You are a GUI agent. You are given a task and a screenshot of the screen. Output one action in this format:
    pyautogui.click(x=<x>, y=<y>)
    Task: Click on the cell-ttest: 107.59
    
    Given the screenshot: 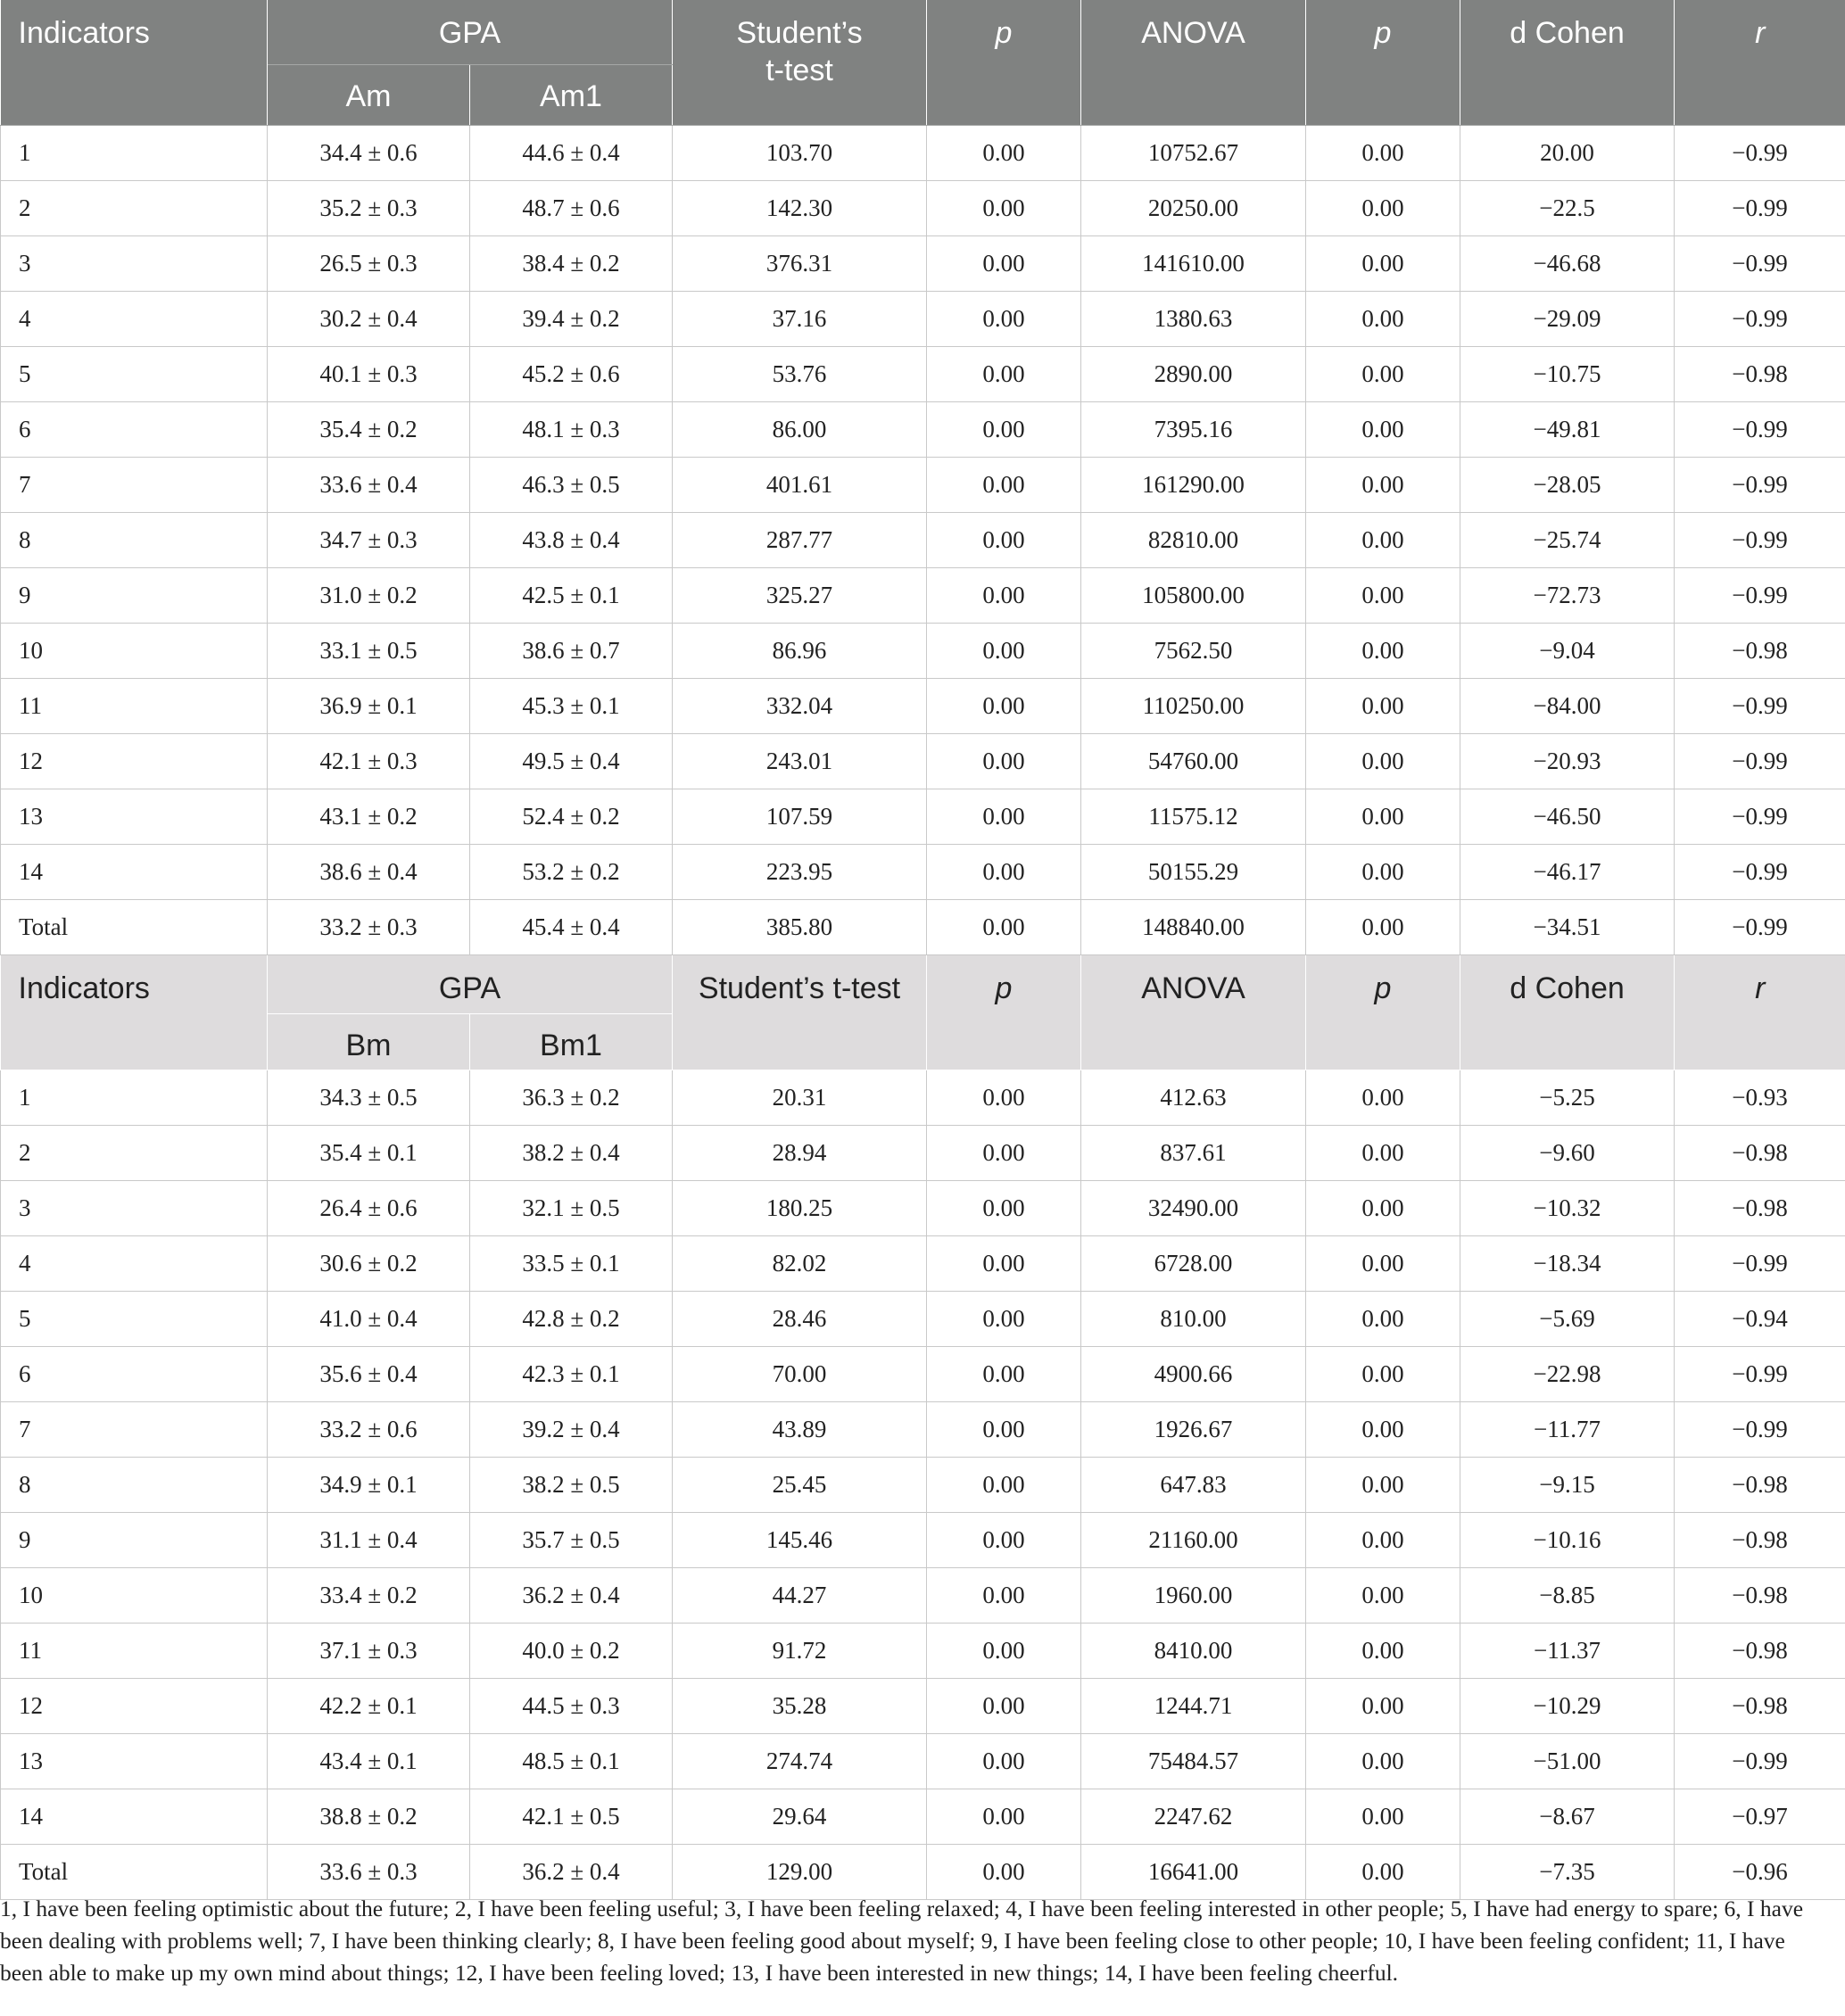 What is the action you would take?
    pyautogui.click(x=799, y=817)
    